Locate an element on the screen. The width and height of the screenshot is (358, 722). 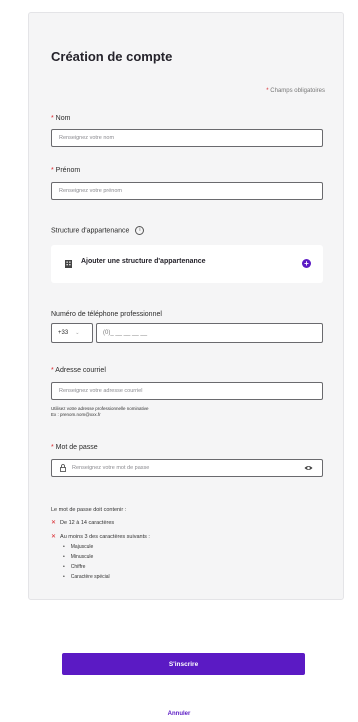
password-label: * Mot de passe is located at coordinates (74, 447).